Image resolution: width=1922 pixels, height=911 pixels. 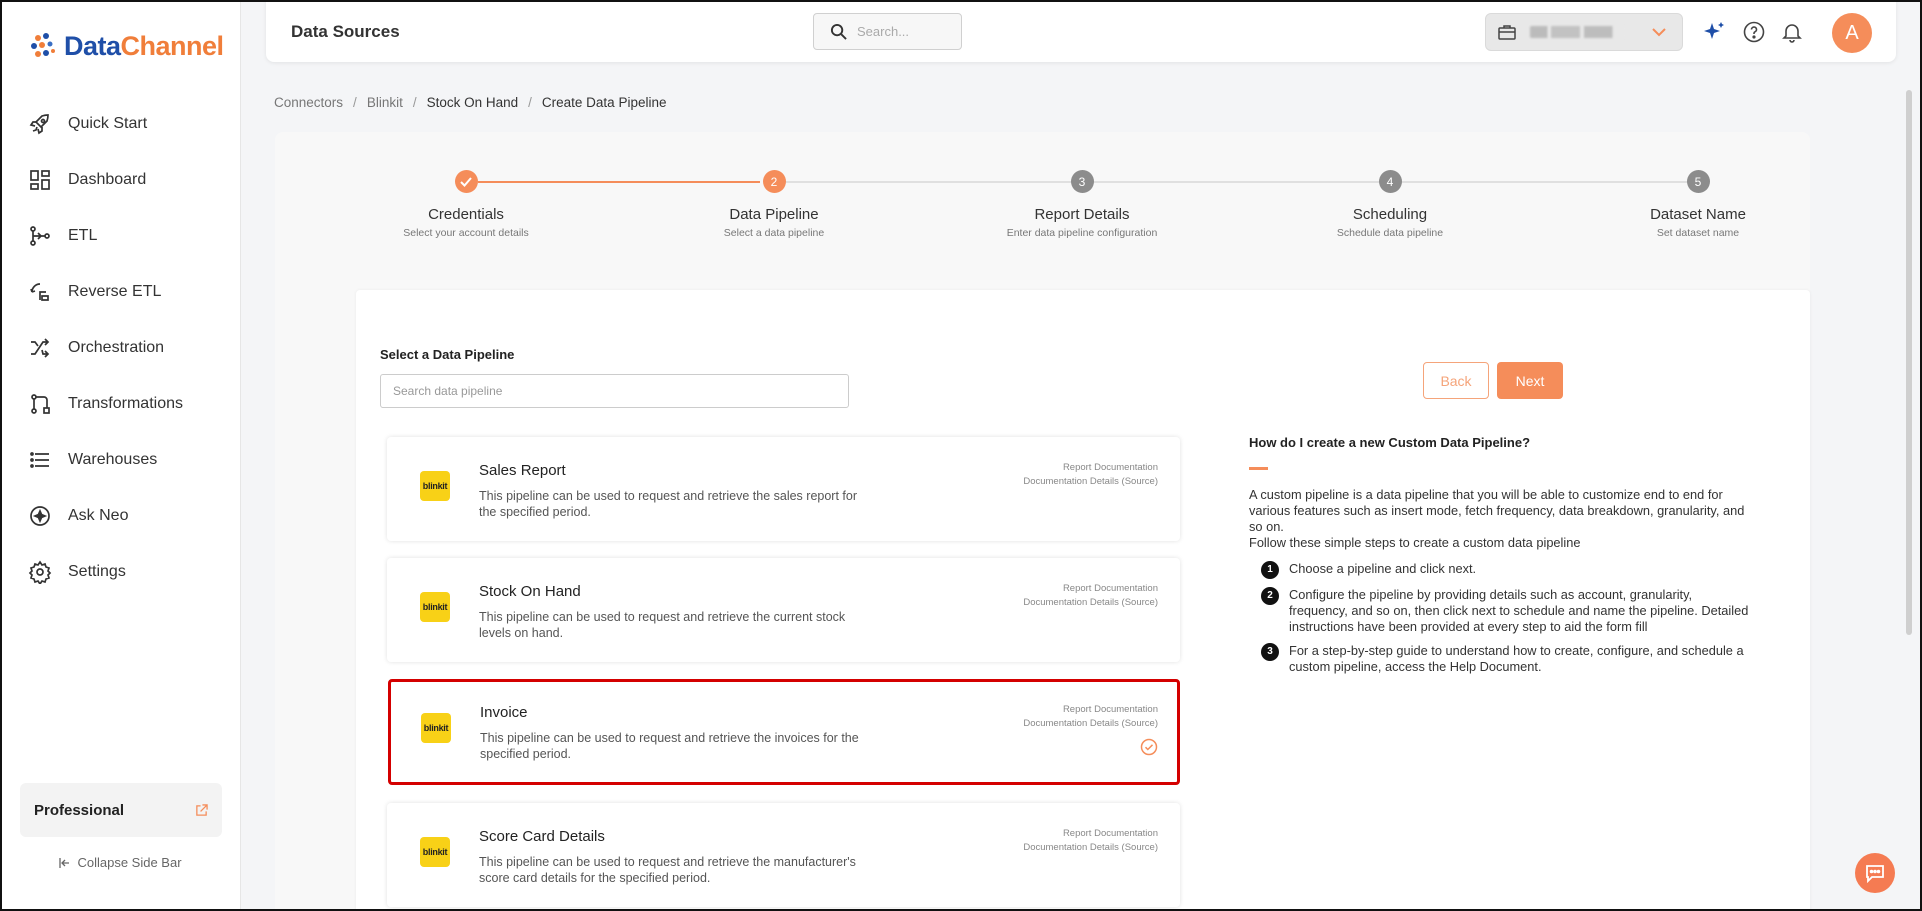 I want to click on dashboard-icon, so click(x=40, y=180).